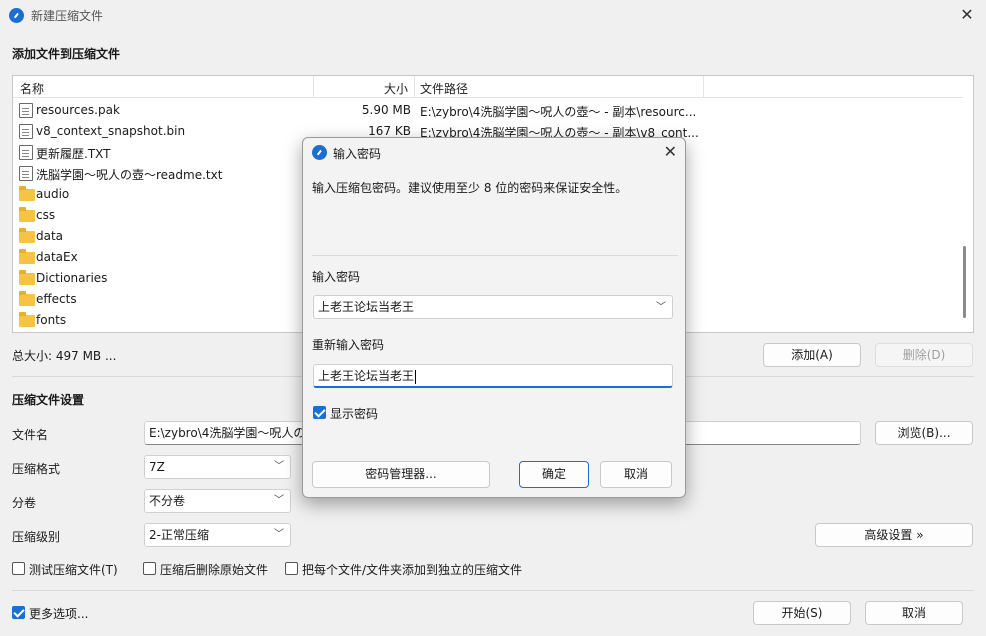 The width and height of the screenshot is (986, 636). What do you see at coordinates (470, 188) in the screenshot?
I see `dialog-hint: 输入压缩包密码。建议使用至少 8 位的密码来保证安全性。` at bounding box center [470, 188].